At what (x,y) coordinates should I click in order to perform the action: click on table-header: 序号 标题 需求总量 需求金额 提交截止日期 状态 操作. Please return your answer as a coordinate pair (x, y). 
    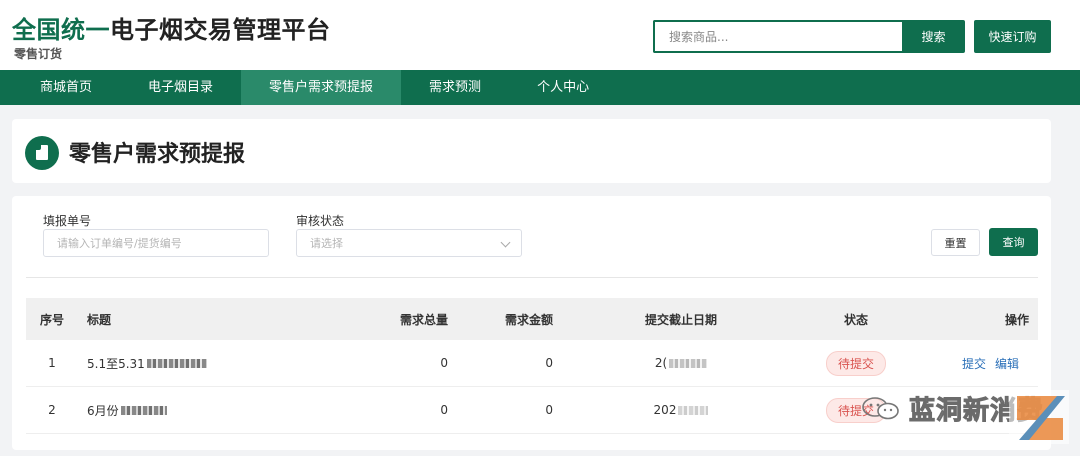
    Looking at the image, I should click on (532, 319).